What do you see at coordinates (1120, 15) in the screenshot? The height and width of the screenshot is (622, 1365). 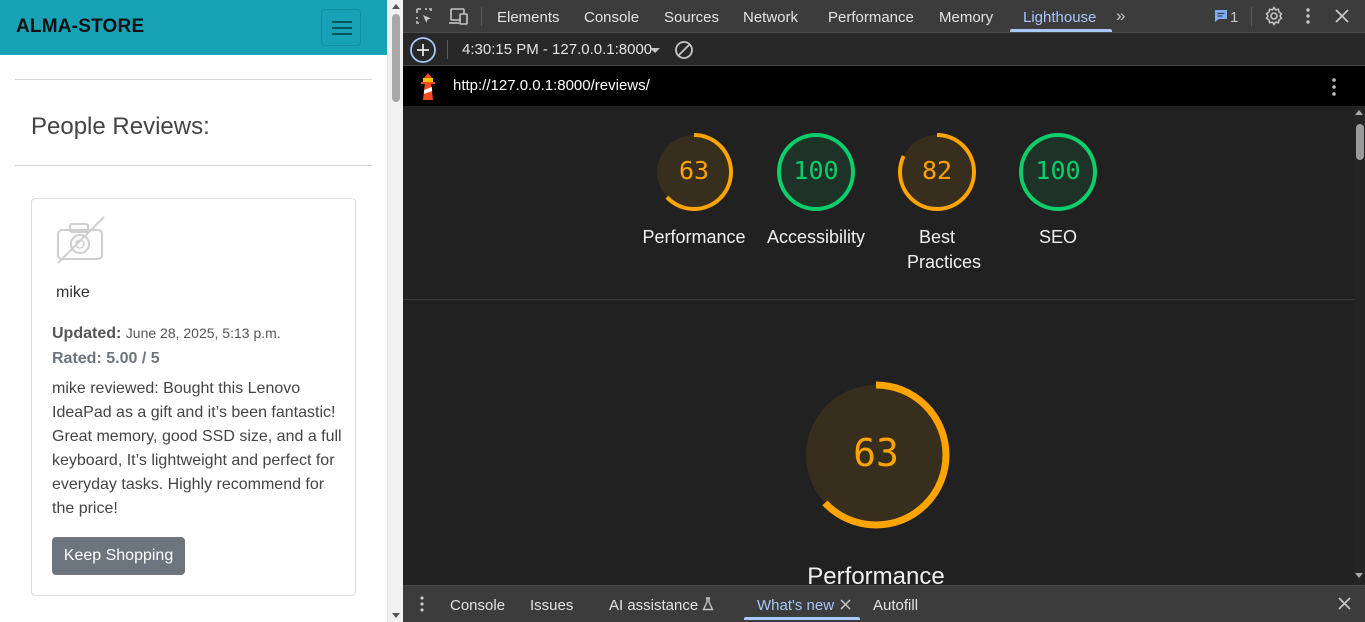 I see `more-tabs-chevron-icon: »` at bounding box center [1120, 15].